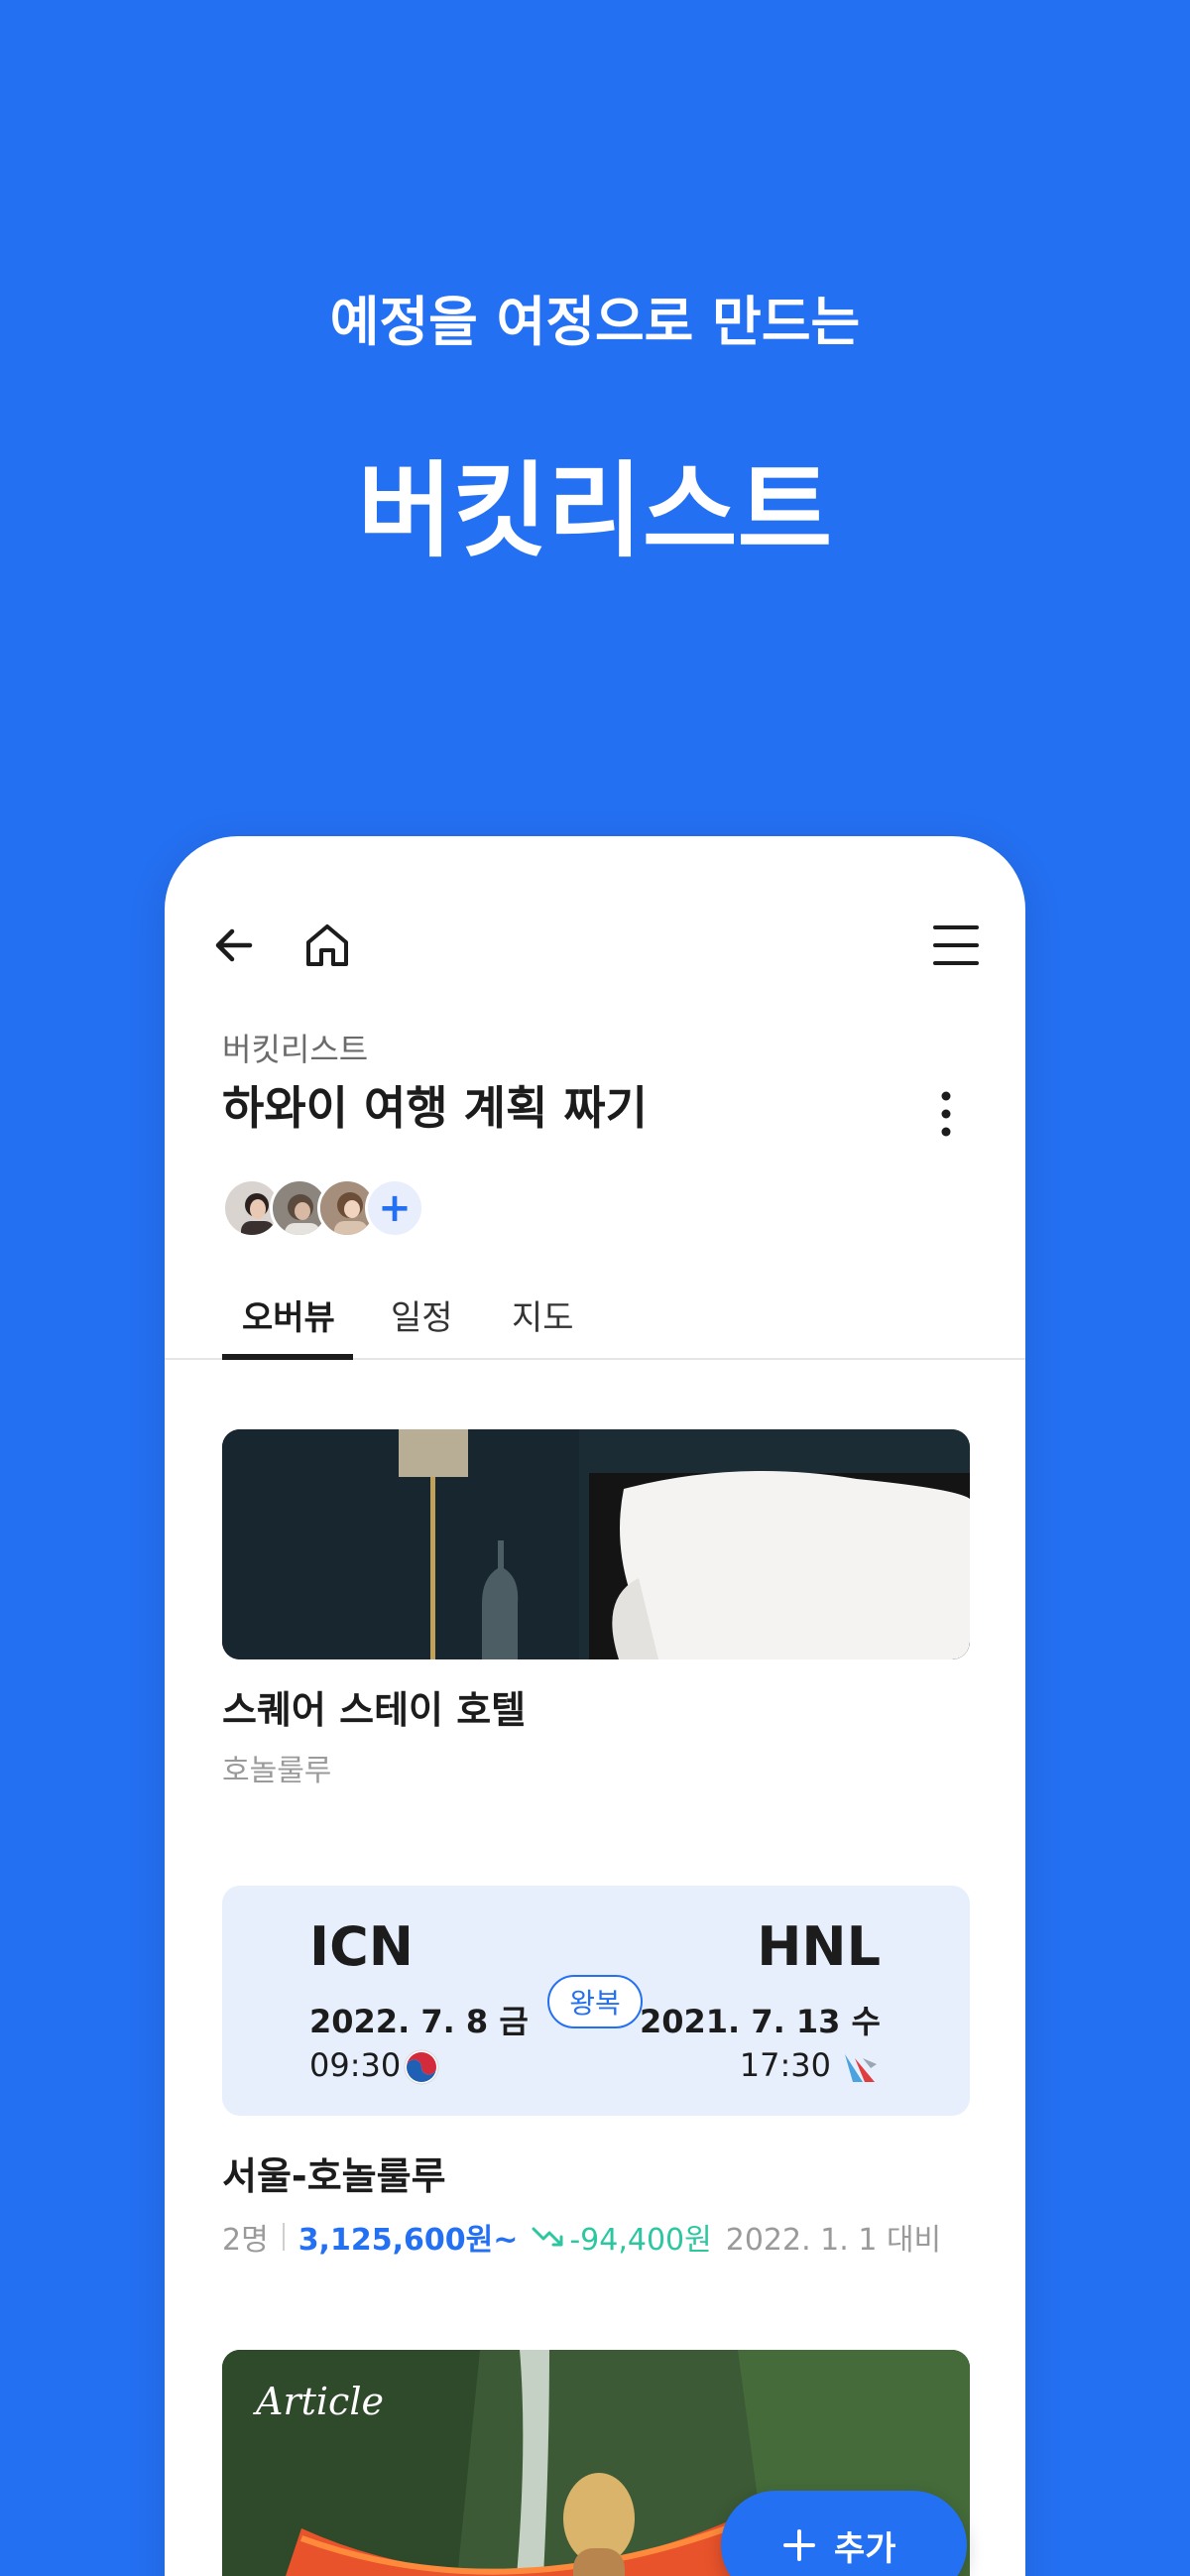  Describe the element at coordinates (865, 2548) in the screenshot. I see `fab-label: 추가` at that location.